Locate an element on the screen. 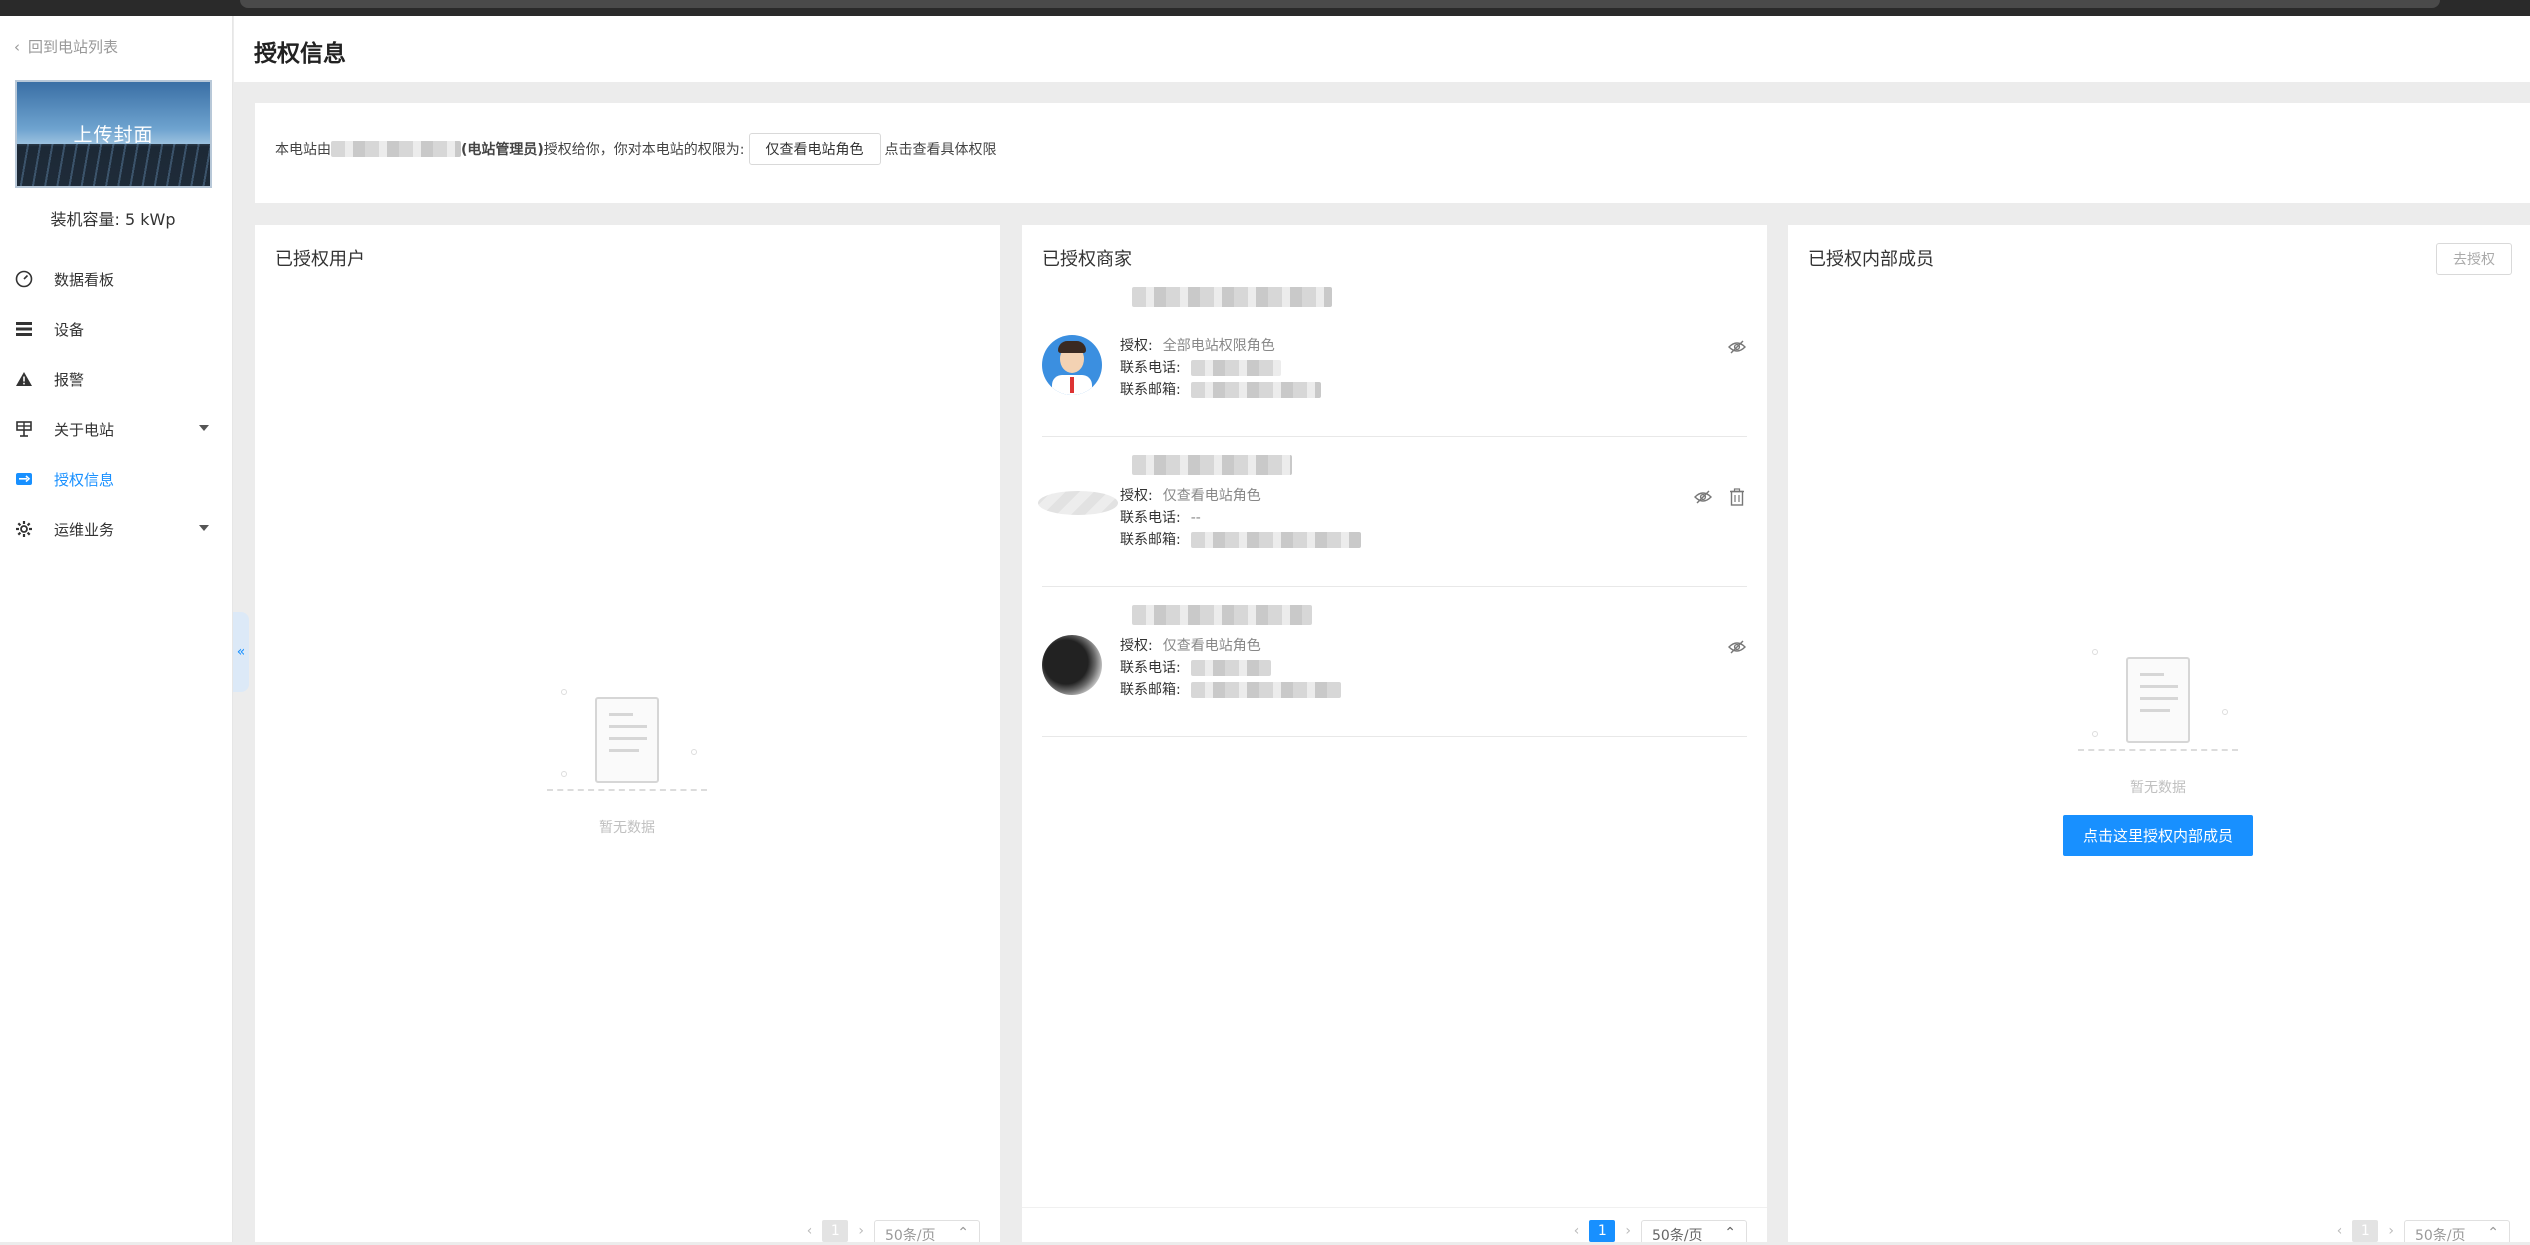  warning-icon is located at coordinates (24, 379).